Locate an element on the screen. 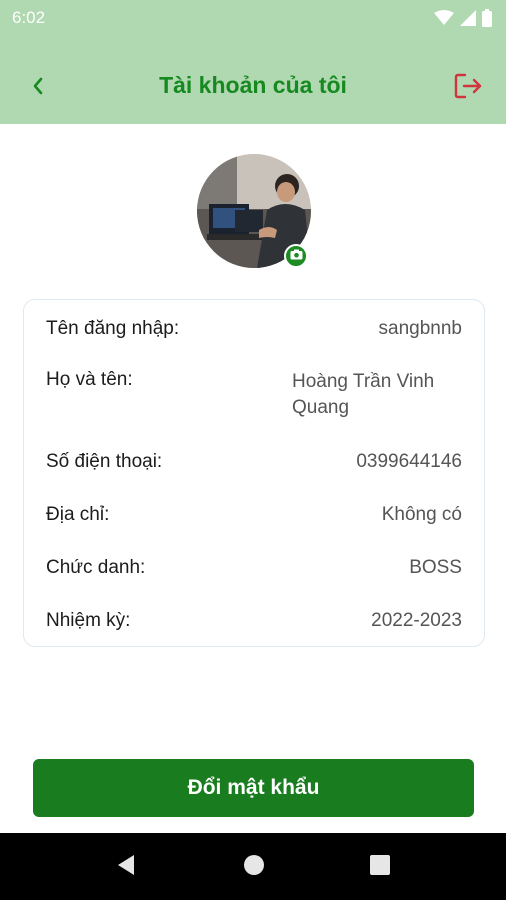  camera-icon is located at coordinates (296, 256).